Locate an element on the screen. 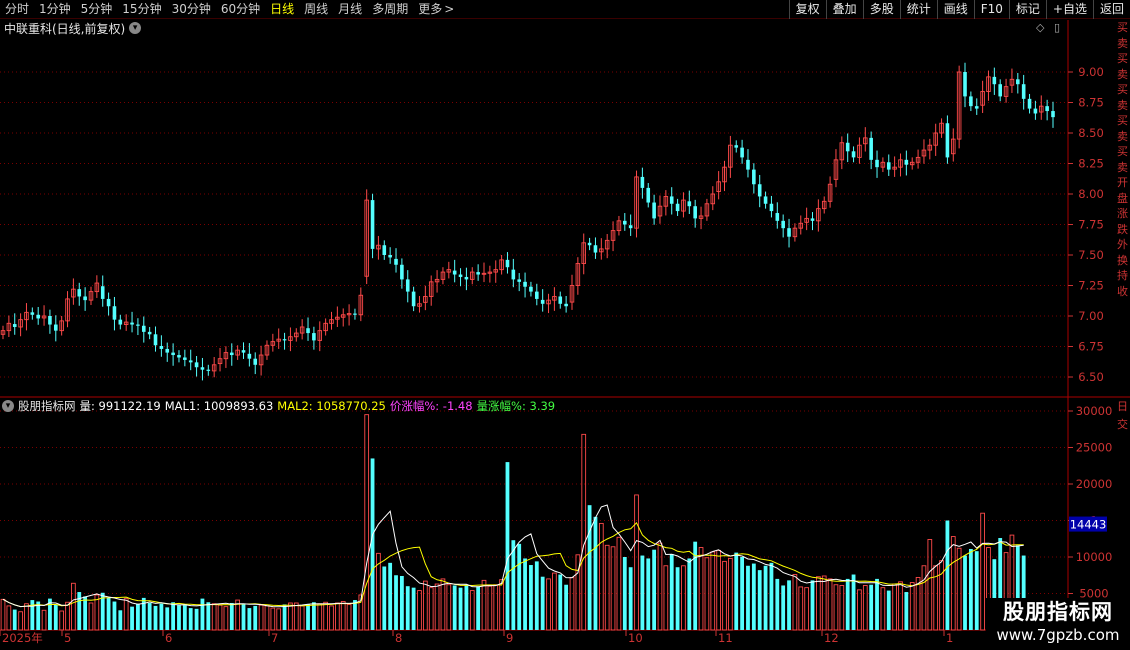 This screenshot has height=650, width=1130. x-tick-label: 9 is located at coordinates (509, 638).